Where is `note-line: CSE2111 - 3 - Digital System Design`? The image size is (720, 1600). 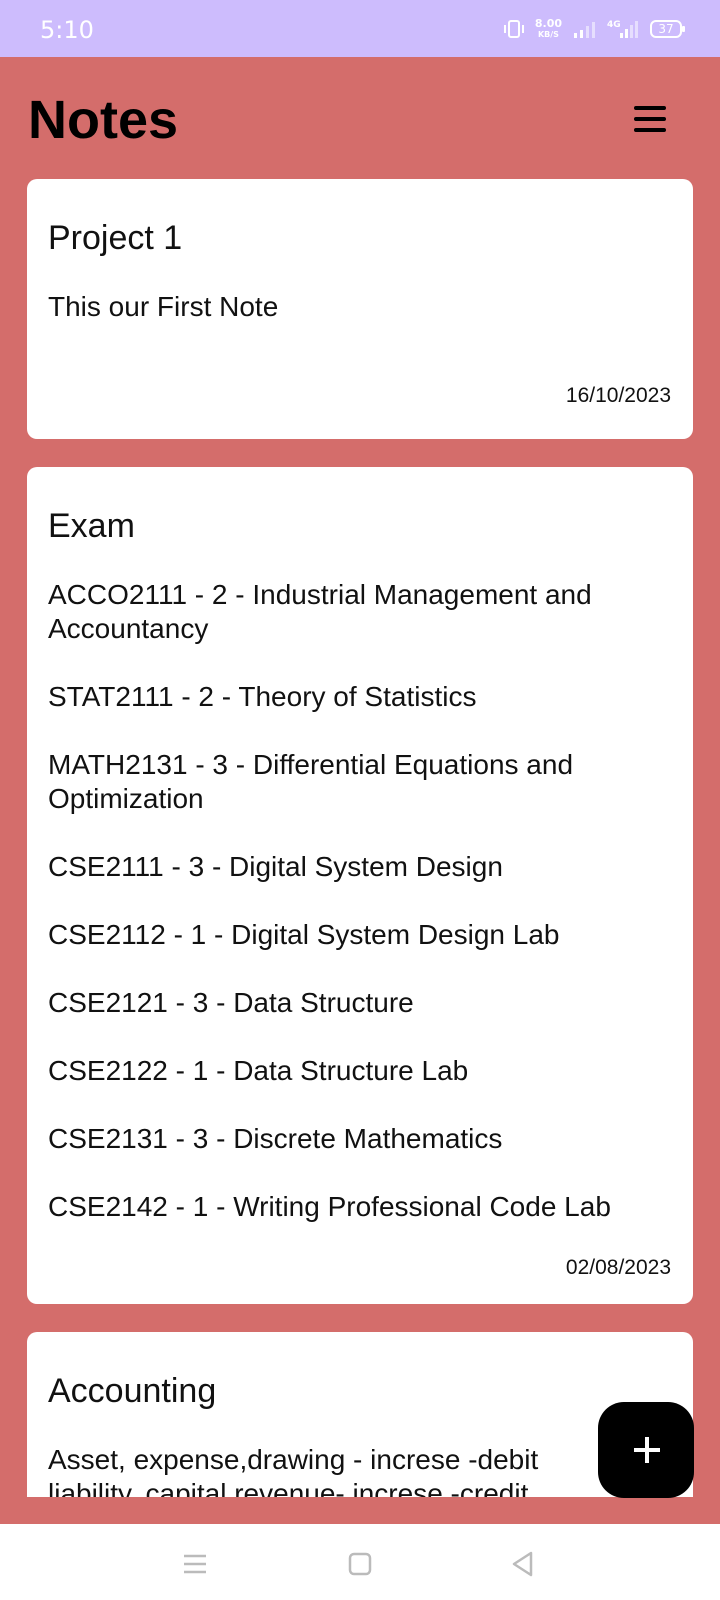
note-line: CSE2111 - 3 - Digital System Design is located at coordinates (275, 866).